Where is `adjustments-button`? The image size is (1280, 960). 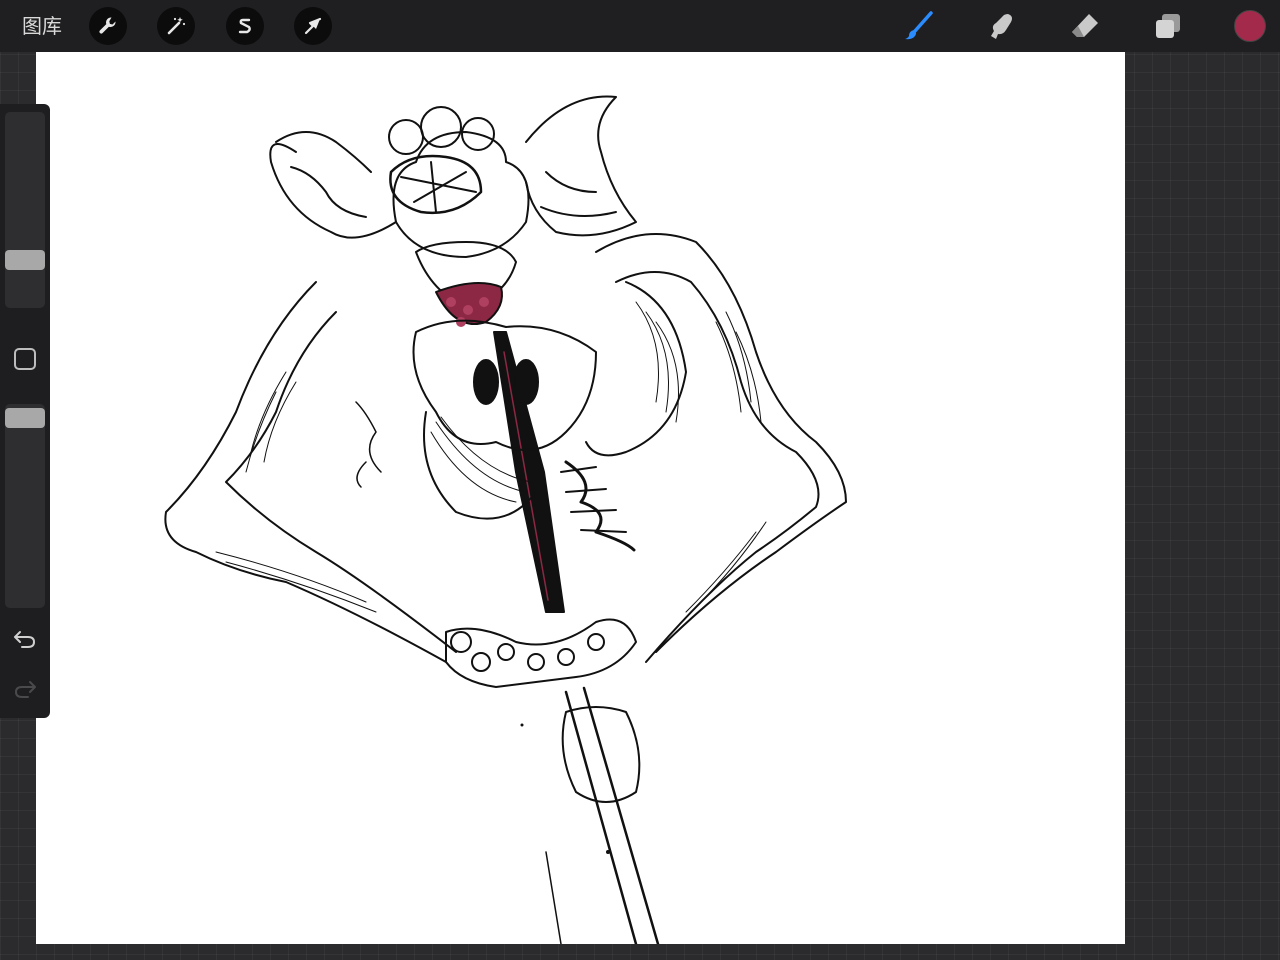
adjustments-button is located at coordinates (176, 26).